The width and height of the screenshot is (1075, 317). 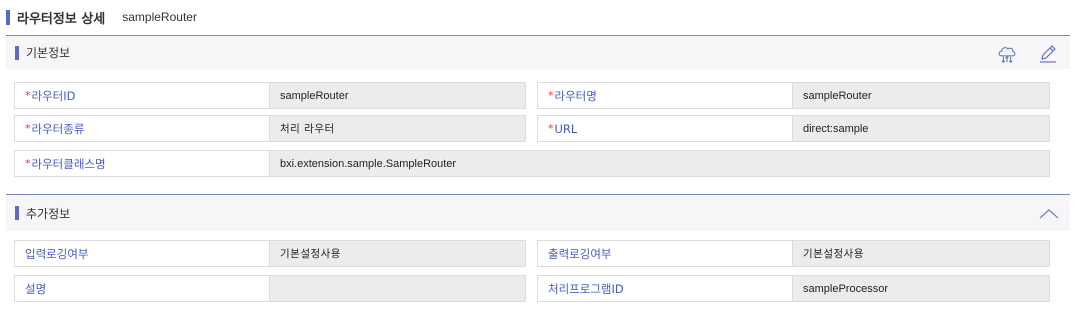 What do you see at coordinates (8, 17) in the screenshot?
I see `title-accent-bar` at bounding box center [8, 17].